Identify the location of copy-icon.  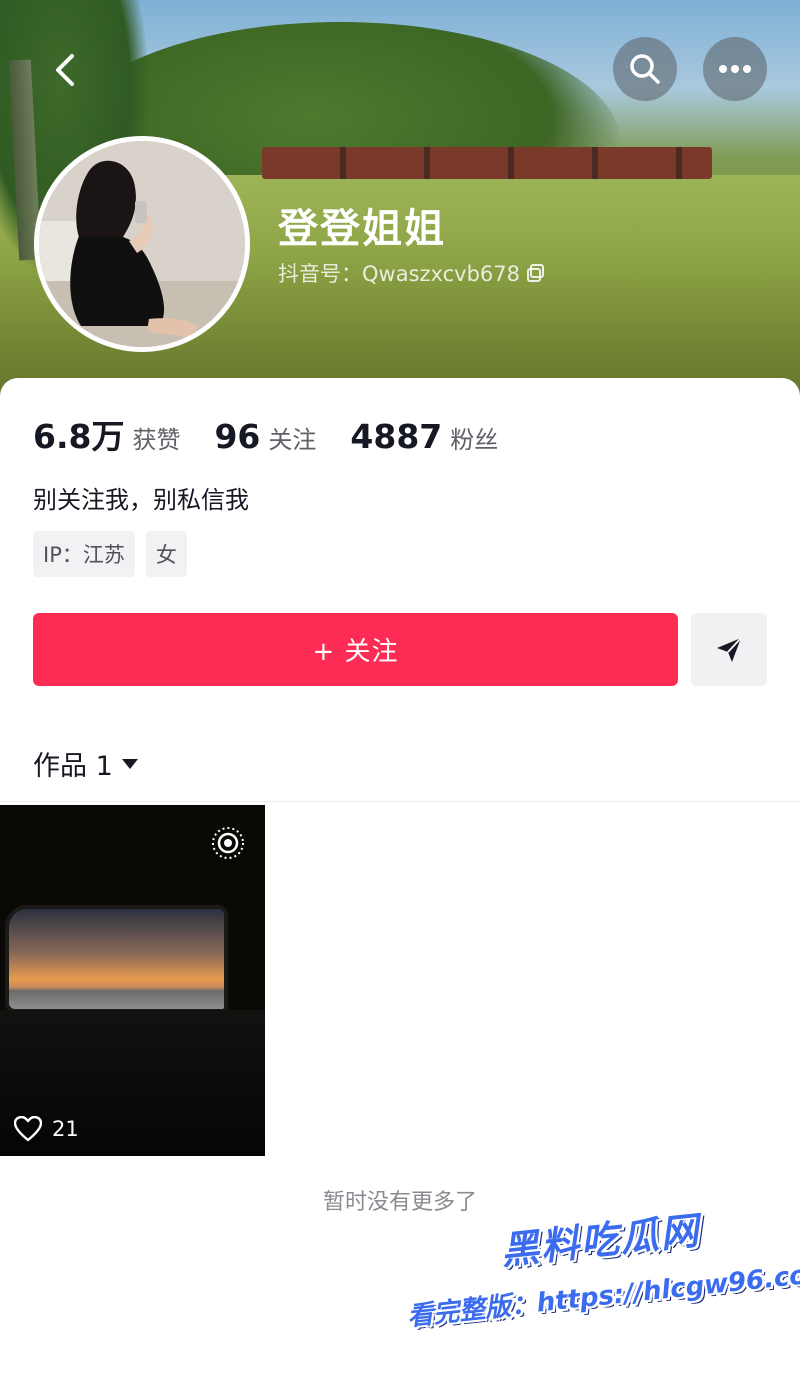
(536, 273).